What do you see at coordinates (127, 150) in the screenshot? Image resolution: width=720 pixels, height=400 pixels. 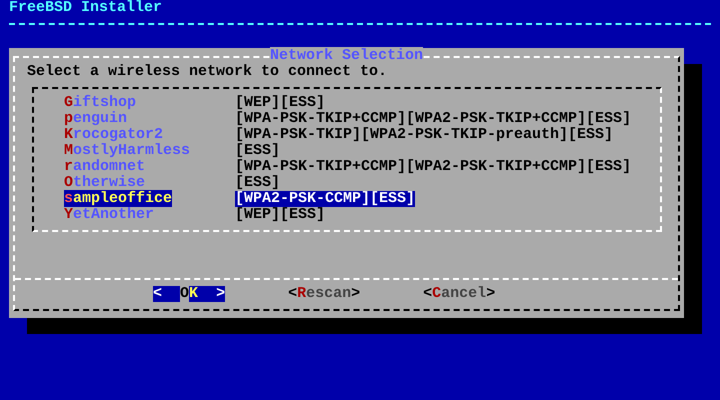 I see `network-name: MostlyHarmless` at bounding box center [127, 150].